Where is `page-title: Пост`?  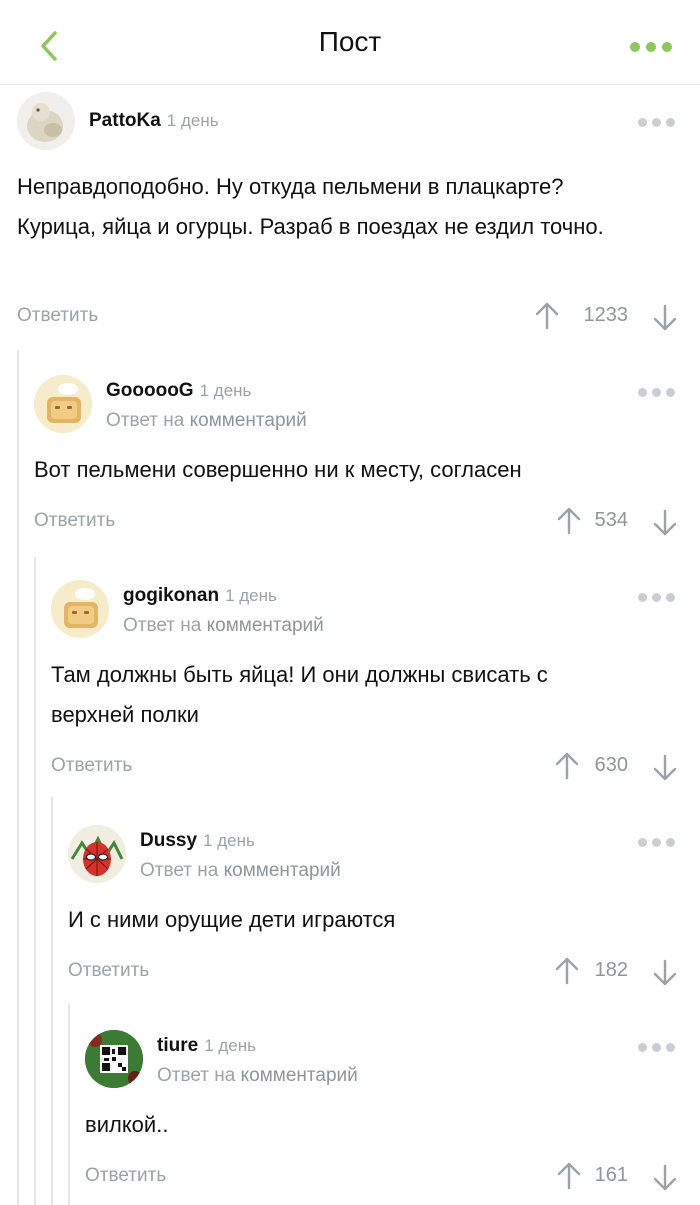 page-title: Пост is located at coordinates (350, 41).